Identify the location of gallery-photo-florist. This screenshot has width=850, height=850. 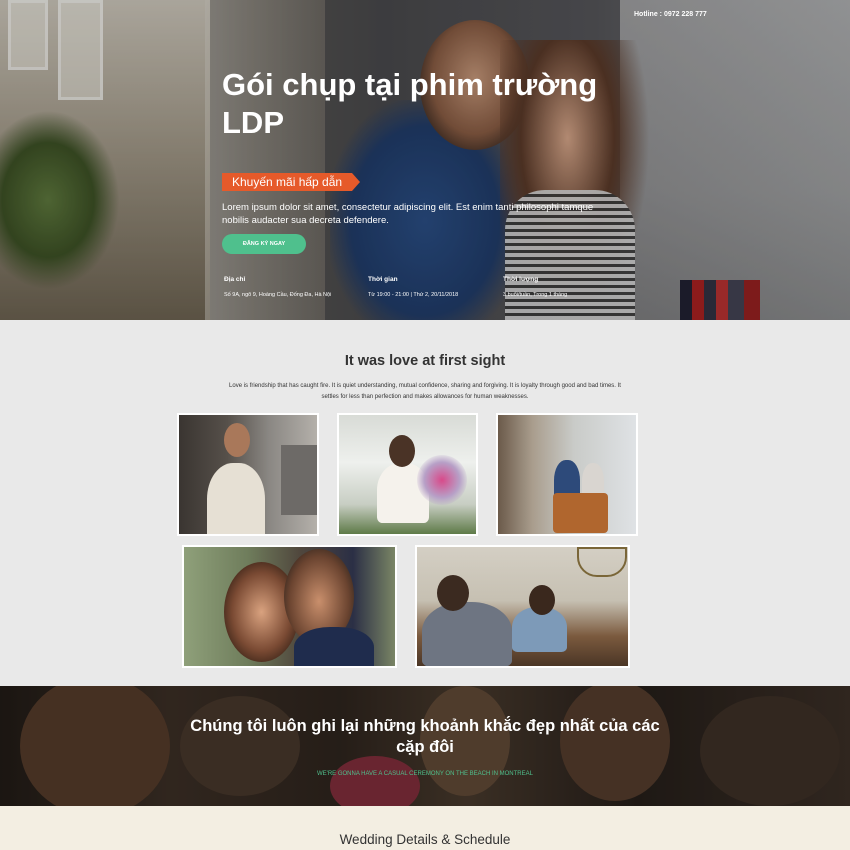
(407, 474).